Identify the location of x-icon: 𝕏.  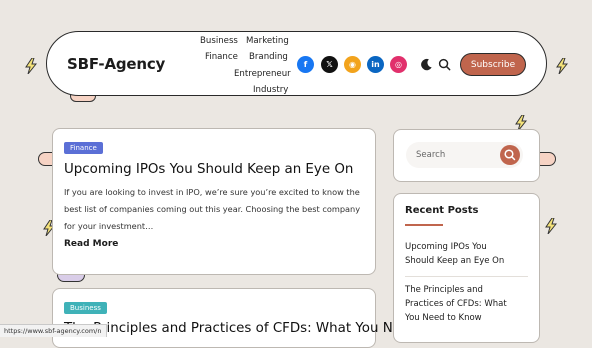
(329, 64).